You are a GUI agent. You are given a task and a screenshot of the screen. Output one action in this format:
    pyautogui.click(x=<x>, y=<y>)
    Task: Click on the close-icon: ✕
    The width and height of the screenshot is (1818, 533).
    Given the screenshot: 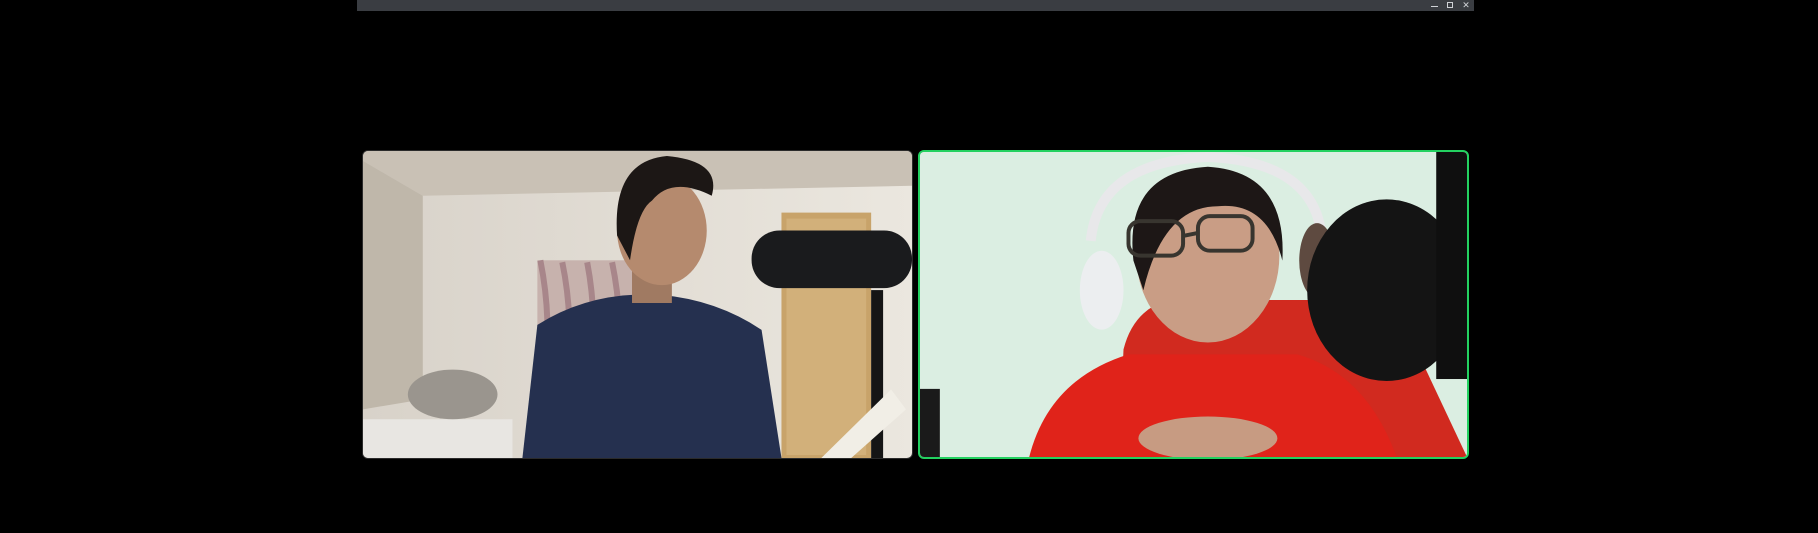 What is the action you would take?
    pyautogui.click(x=1466, y=5)
    